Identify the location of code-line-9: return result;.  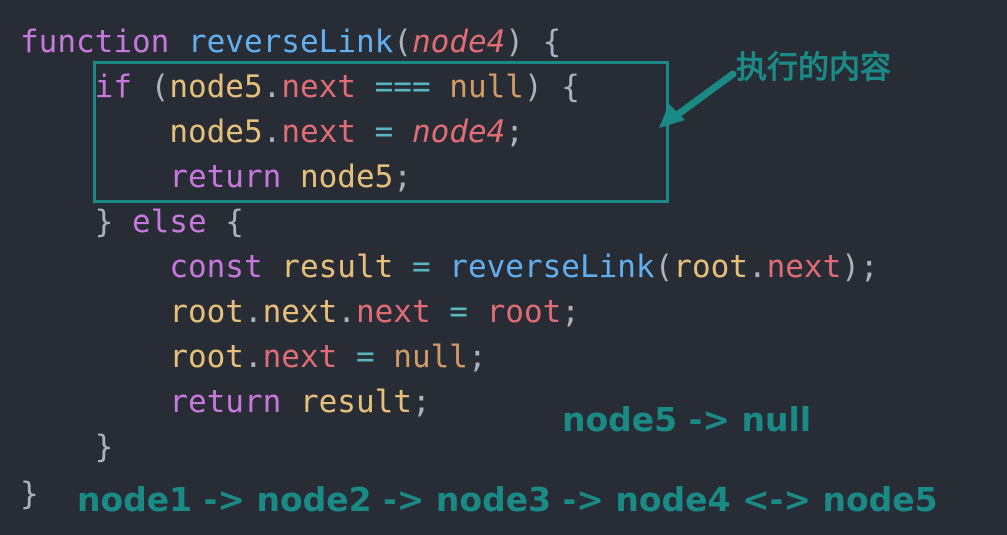
(225, 402).